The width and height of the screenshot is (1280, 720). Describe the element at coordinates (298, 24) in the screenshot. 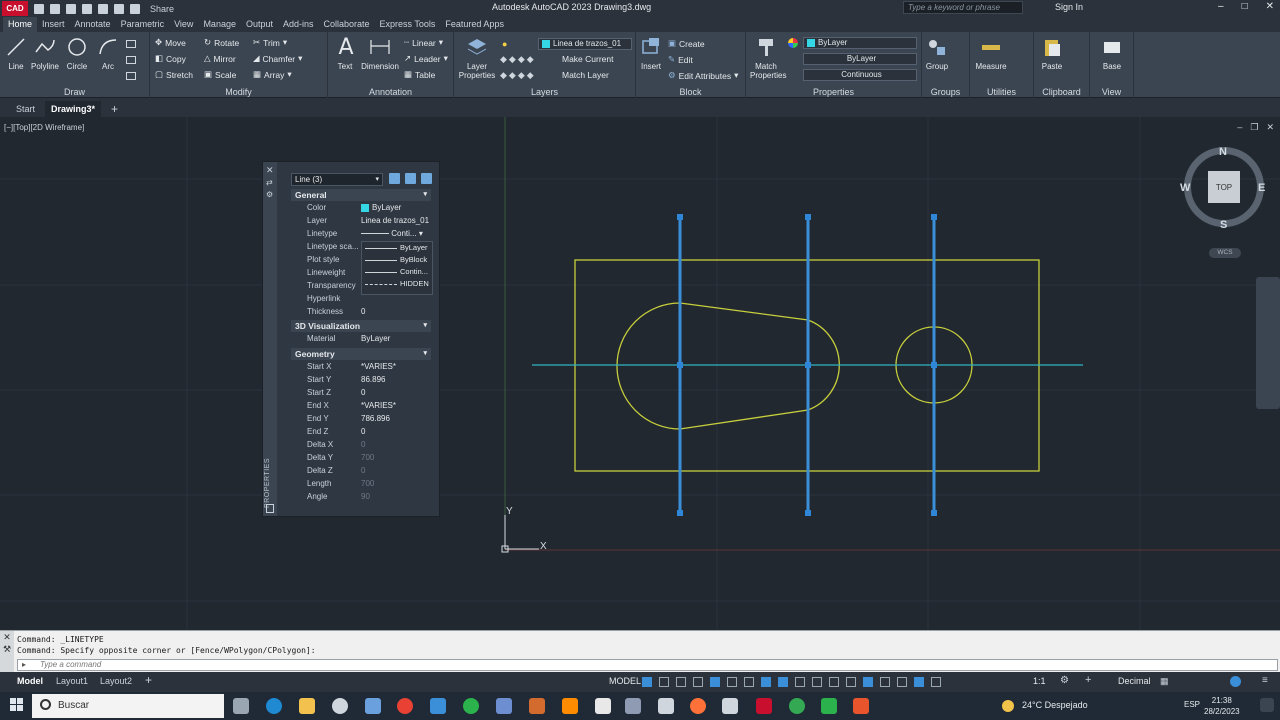

I see `tab-add-ins: Add-ins` at that location.